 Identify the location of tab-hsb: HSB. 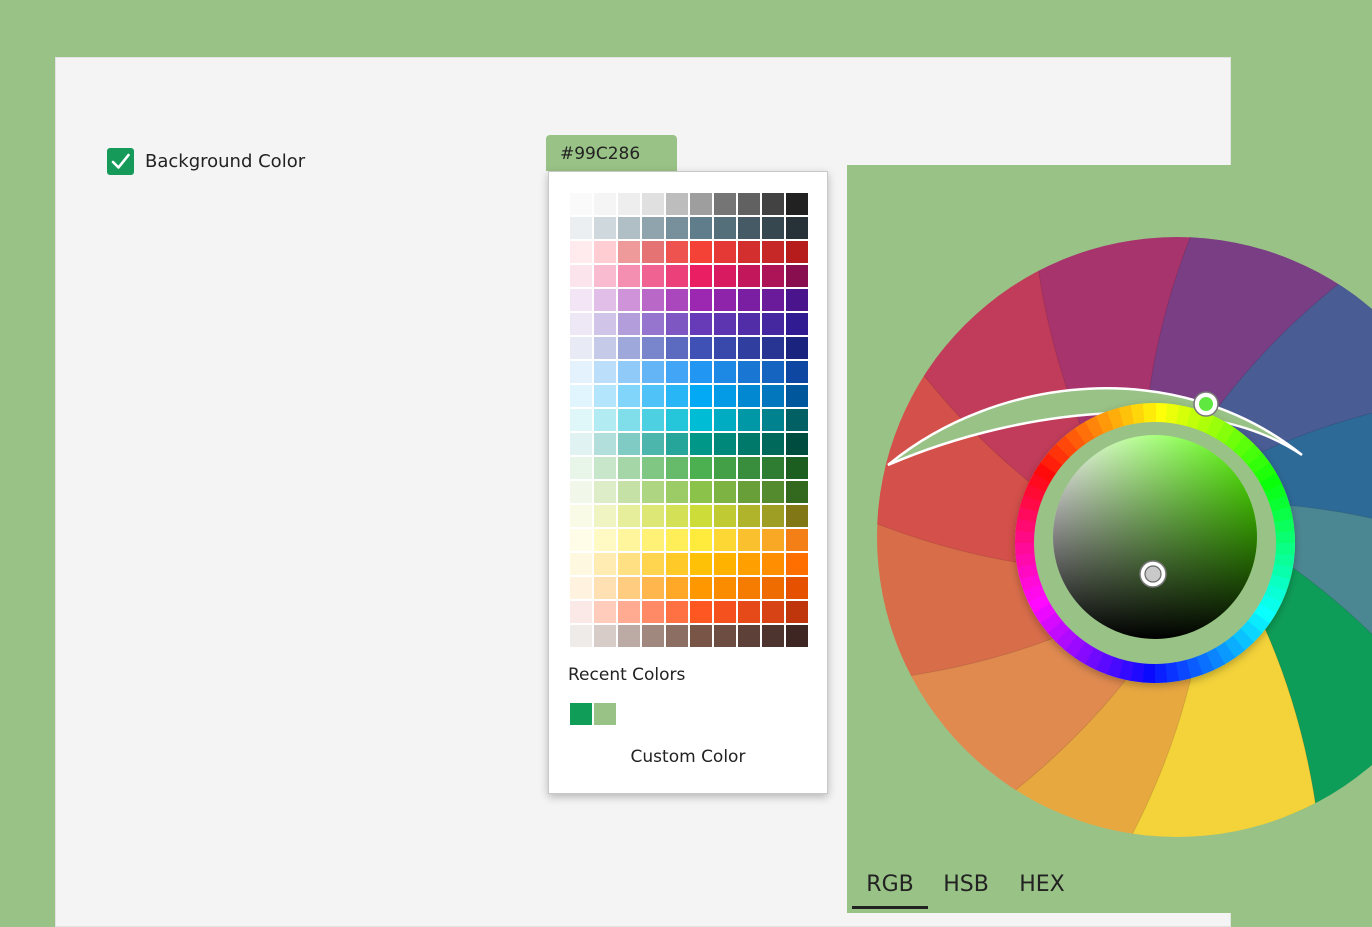
(966, 886).